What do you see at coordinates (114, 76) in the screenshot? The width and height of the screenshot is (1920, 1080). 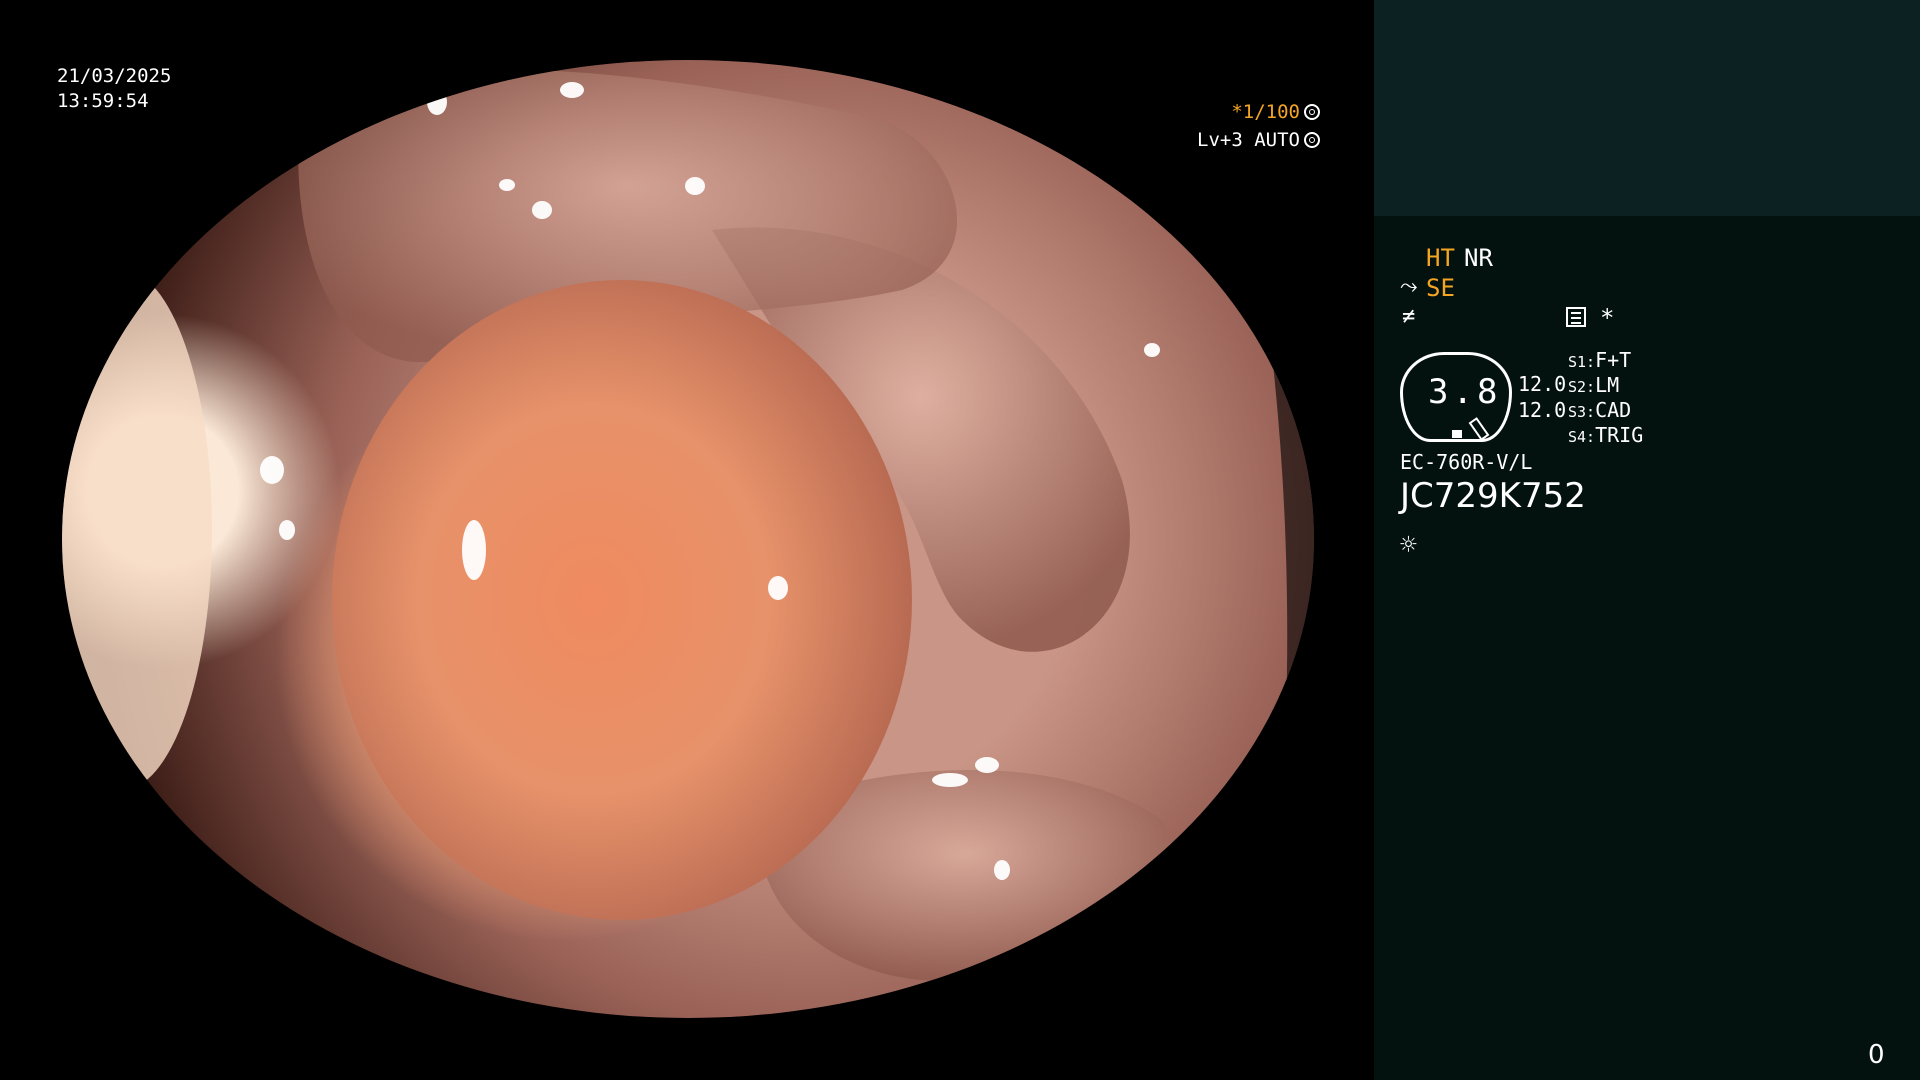 I see `date-label: 21/03/2025` at bounding box center [114, 76].